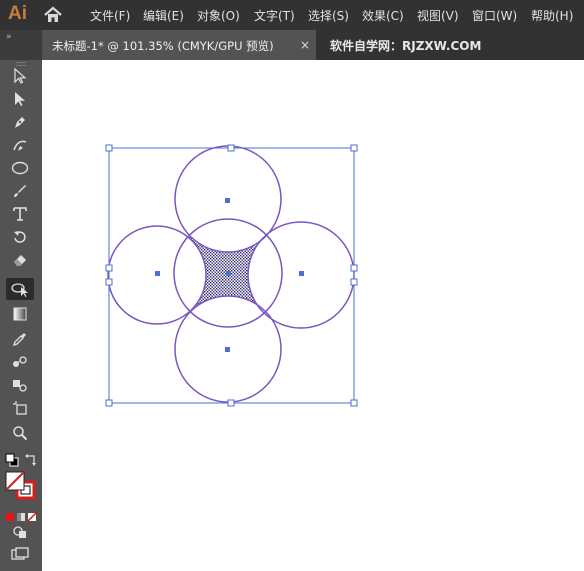 The width and height of the screenshot is (584, 571). Describe the element at coordinates (406, 46) in the screenshot. I see `watermark-text: 软件自学网：RJZXW.COM` at that location.